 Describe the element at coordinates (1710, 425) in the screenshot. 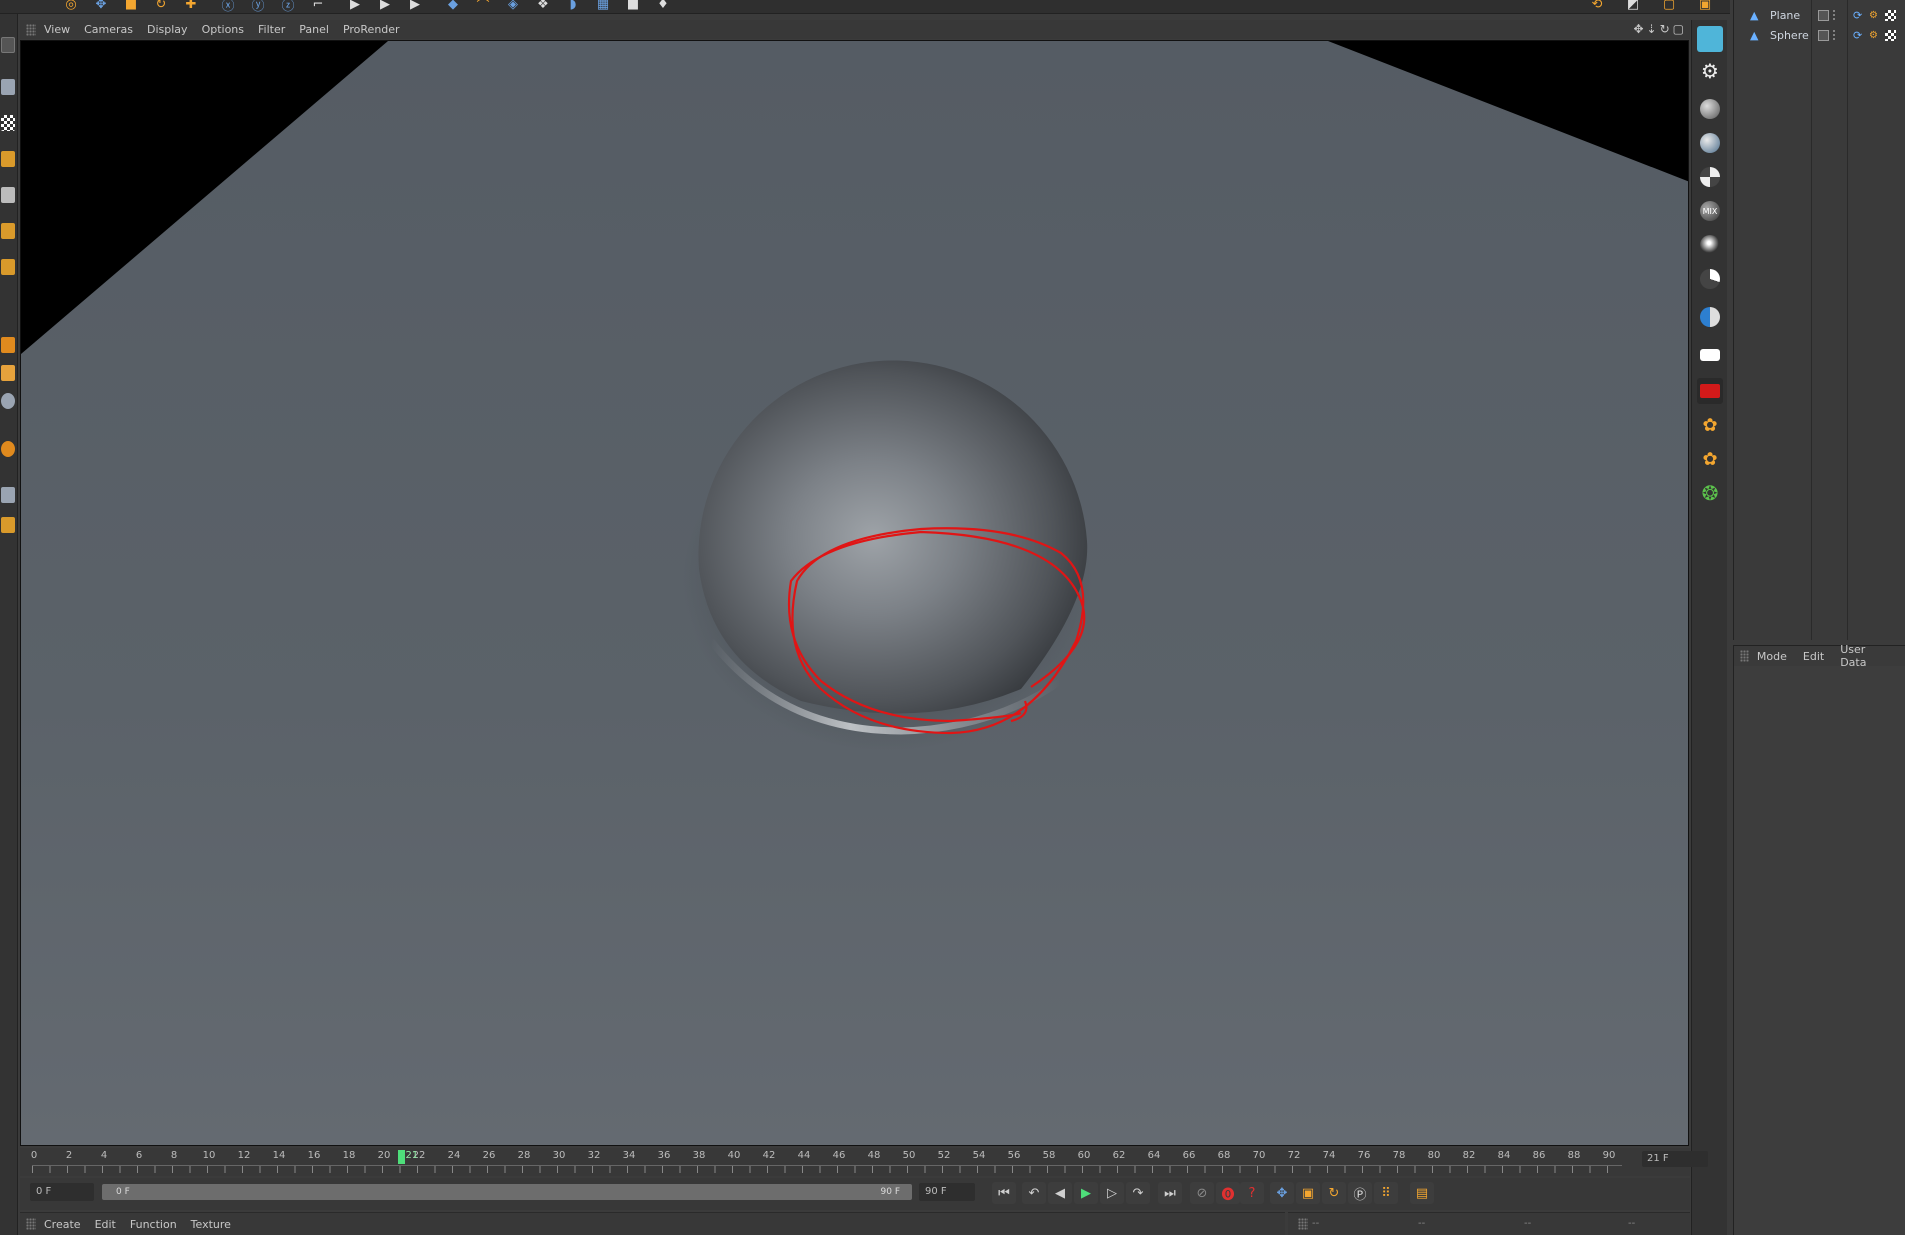

I see `flower-icon: ✿` at that location.